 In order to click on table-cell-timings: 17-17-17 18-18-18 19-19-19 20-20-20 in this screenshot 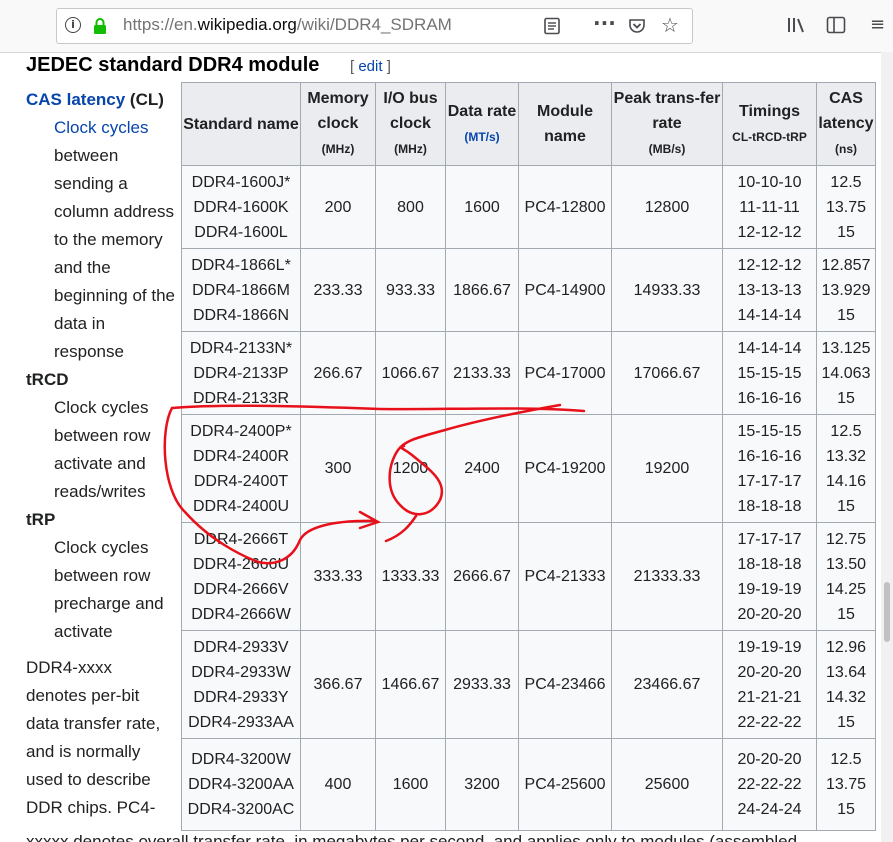, I will do `click(769, 576)`.